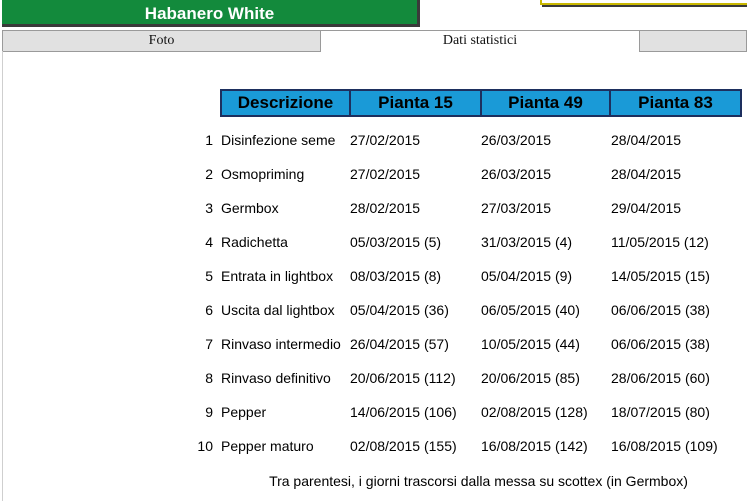 The width and height of the screenshot is (747, 501). Describe the element at coordinates (403, 412) in the screenshot. I see `row-pianta-15: 14/06/2015 (106)` at that location.